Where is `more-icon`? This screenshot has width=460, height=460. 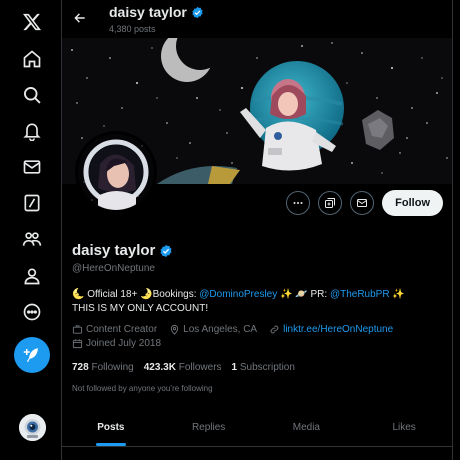 more-icon is located at coordinates (32, 312).